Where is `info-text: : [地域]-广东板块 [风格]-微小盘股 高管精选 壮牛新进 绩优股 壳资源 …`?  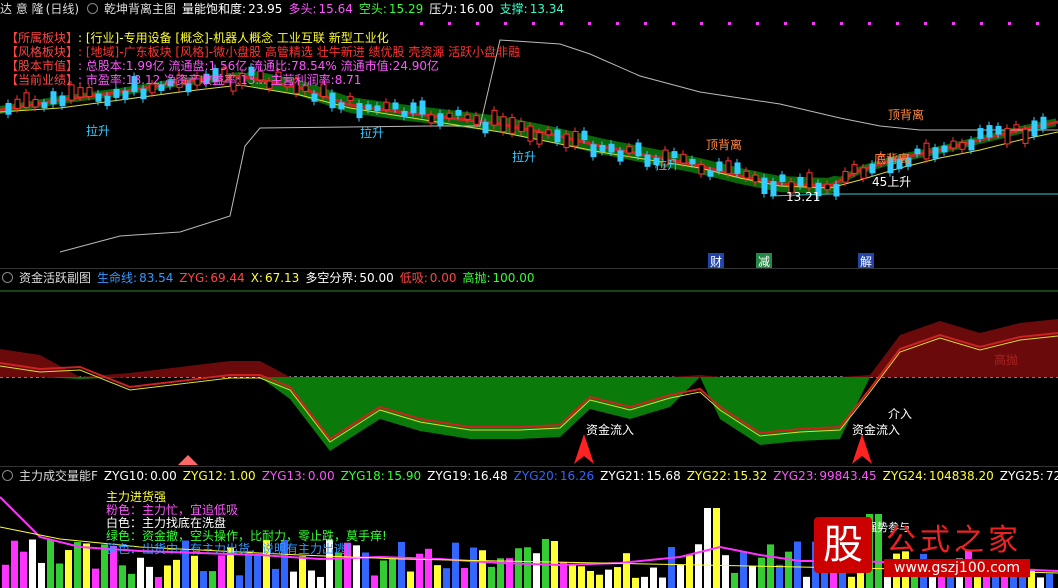
info-text: : [地域]-广东板块 [风格]-微小盘股 高管精选 壮牛新进 绩优股 壳资源 … is located at coordinates (299, 52).